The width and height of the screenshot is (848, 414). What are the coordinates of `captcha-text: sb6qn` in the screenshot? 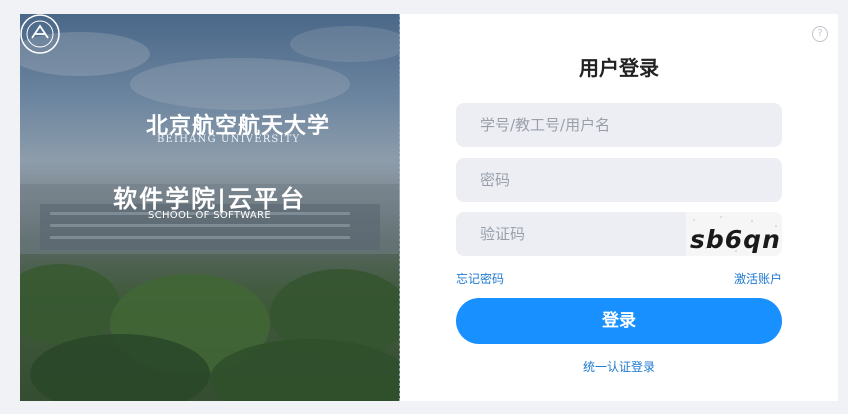 It's located at (735, 239).